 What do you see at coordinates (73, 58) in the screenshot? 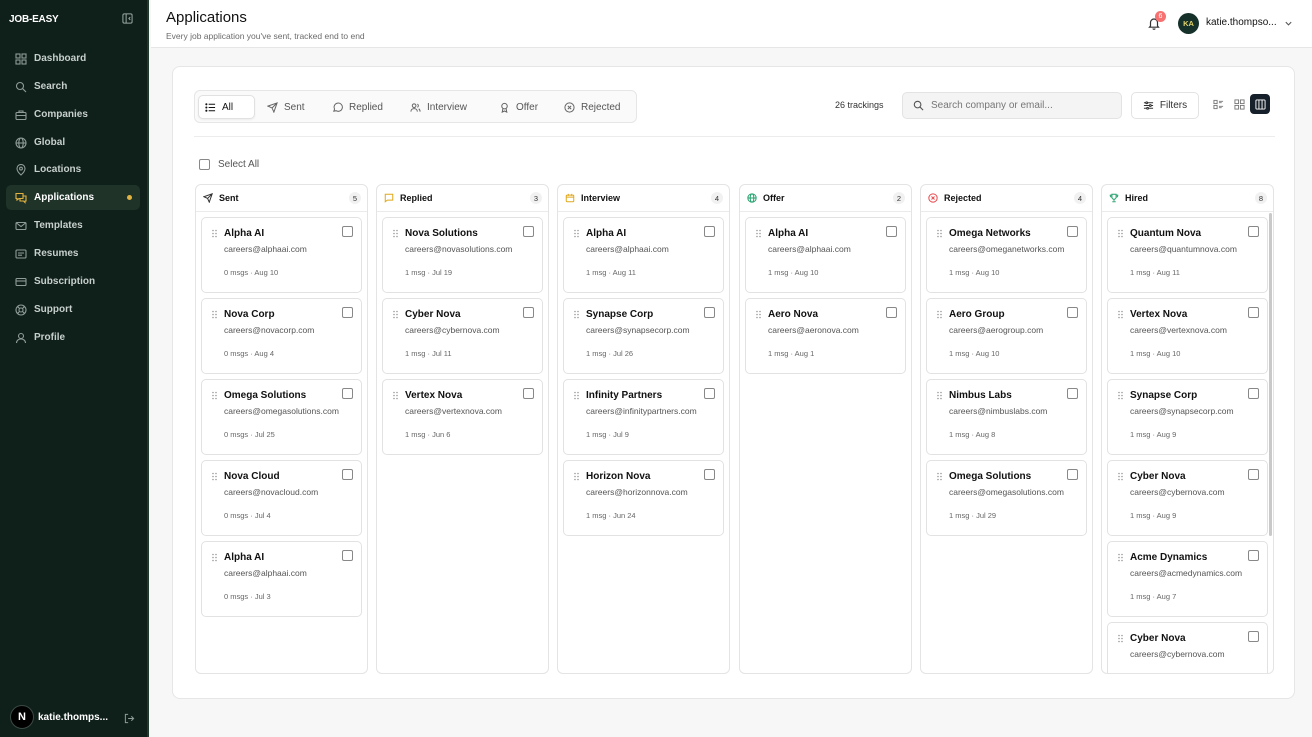
I see `sidebar-item-dashboard: Dashboard` at bounding box center [73, 58].